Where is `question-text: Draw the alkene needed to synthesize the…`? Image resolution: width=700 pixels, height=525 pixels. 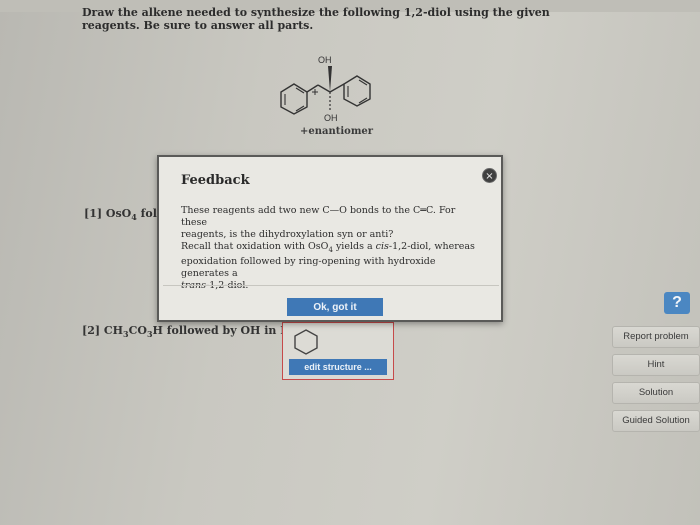 question-text: Draw the alkene needed to synthesize the… is located at coordinates (316, 19).